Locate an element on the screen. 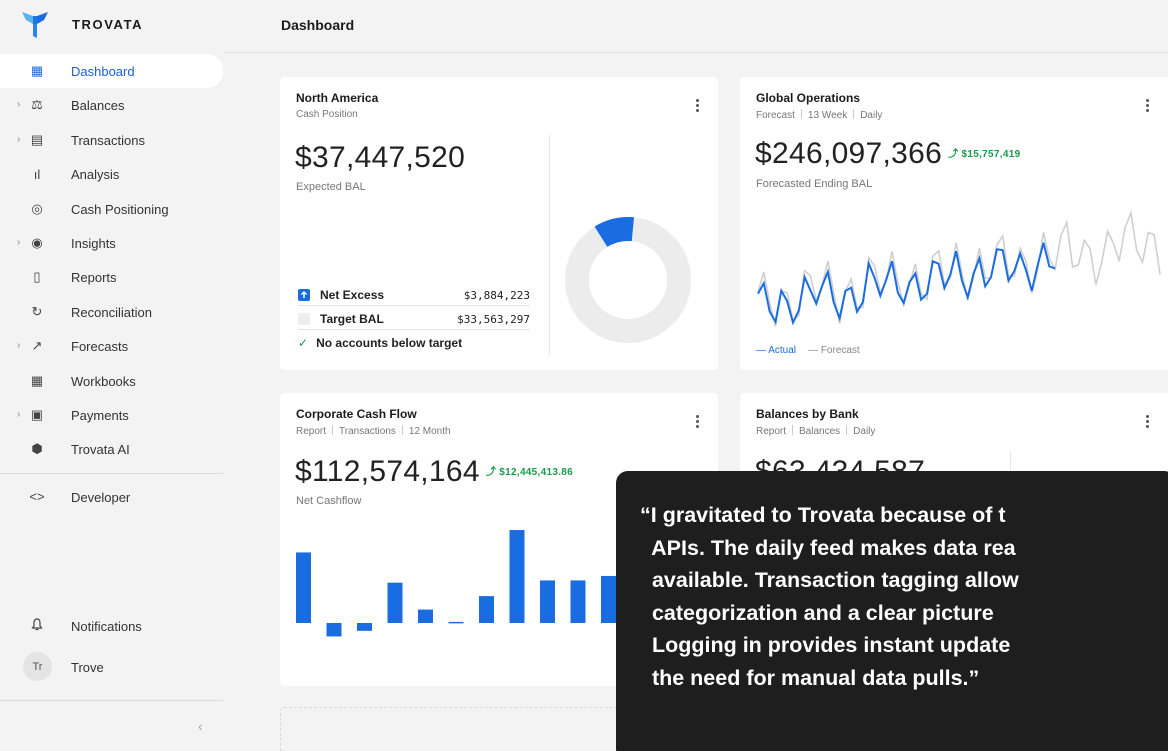 This screenshot has width=1168, height=751. sidebar-item-transactions: › ▤ Transactions is located at coordinates (111, 140).